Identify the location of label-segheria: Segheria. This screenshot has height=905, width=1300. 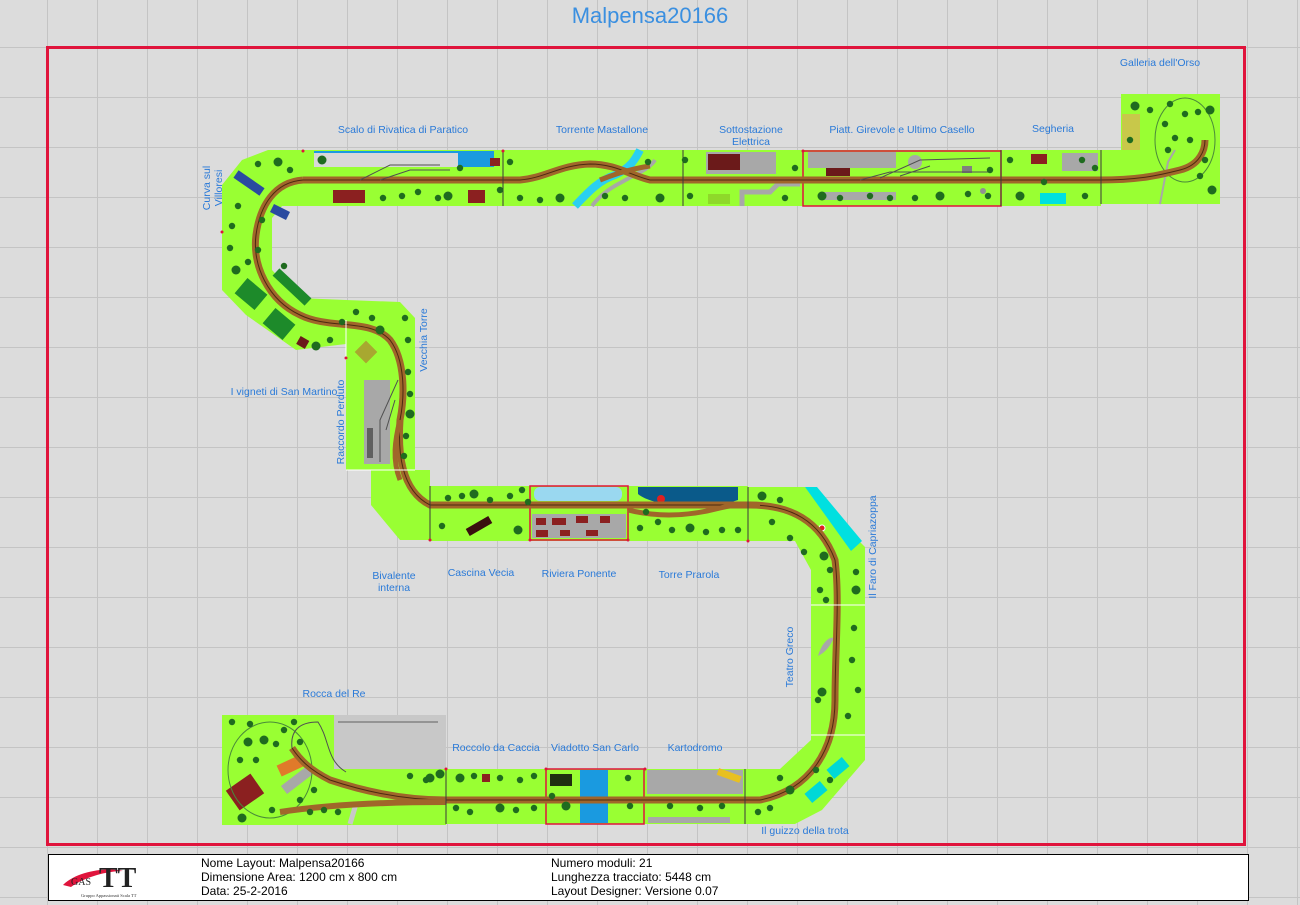
(1053, 129).